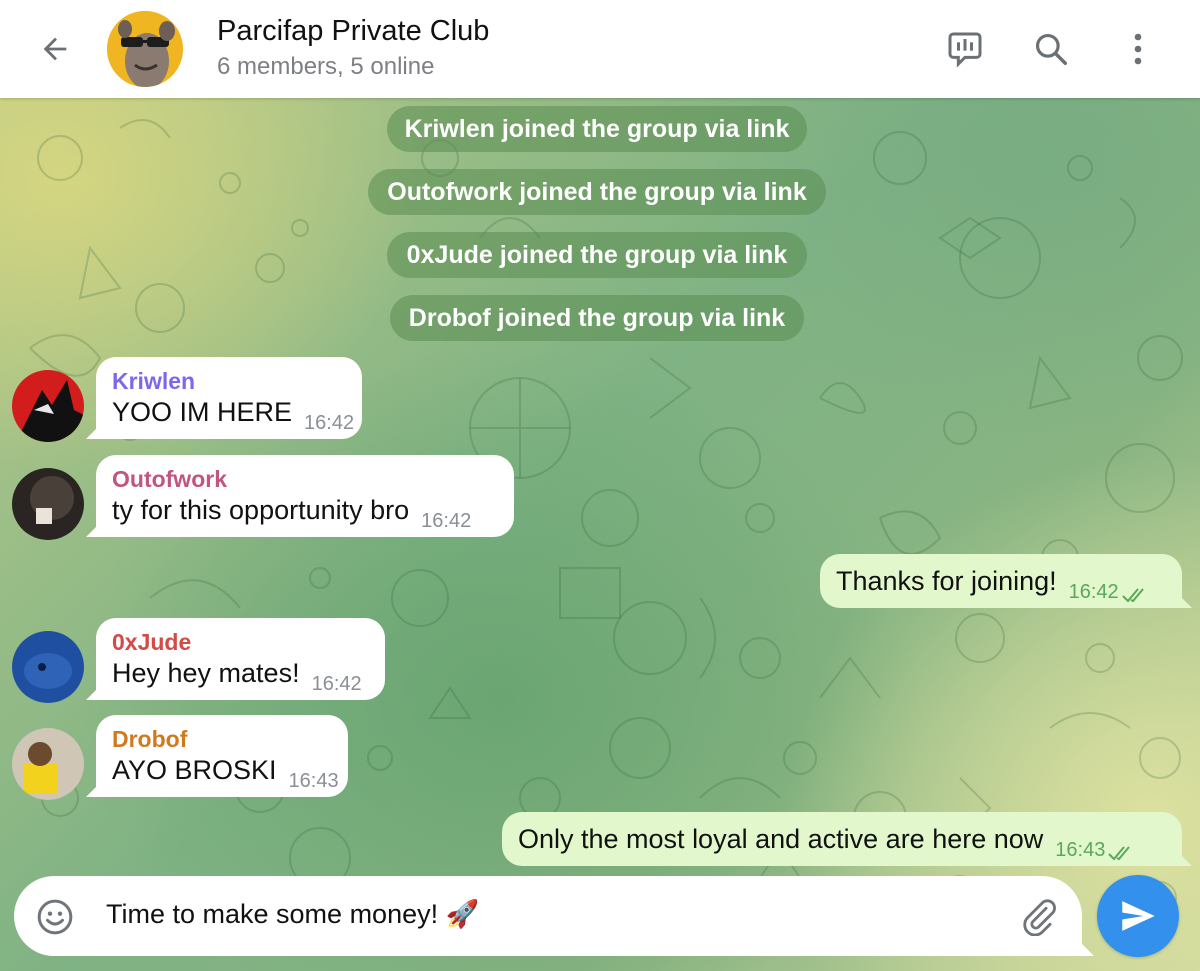 The width and height of the screenshot is (1200, 971). Describe the element at coordinates (597, 255) in the screenshot. I see `service-message: 0xJude joined the group via link` at that location.